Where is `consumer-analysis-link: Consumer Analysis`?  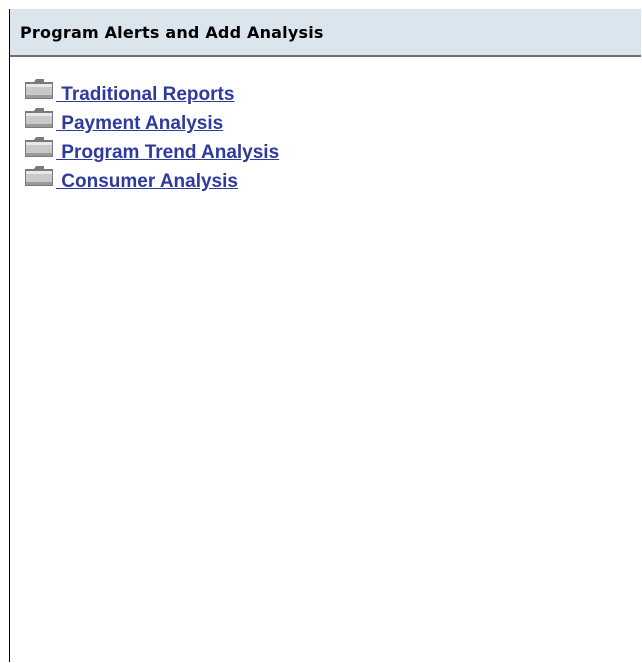
consumer-analysis-link: Consumer Analysis is located at coordinates (147, 182).